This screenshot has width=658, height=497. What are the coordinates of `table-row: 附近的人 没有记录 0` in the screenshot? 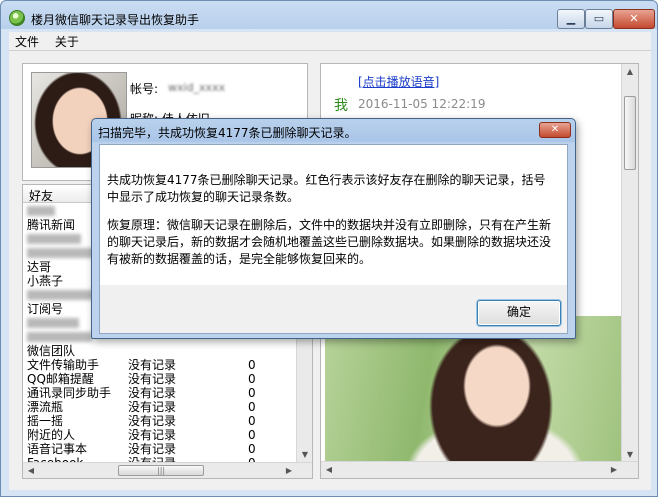 It's located at (160, 435).